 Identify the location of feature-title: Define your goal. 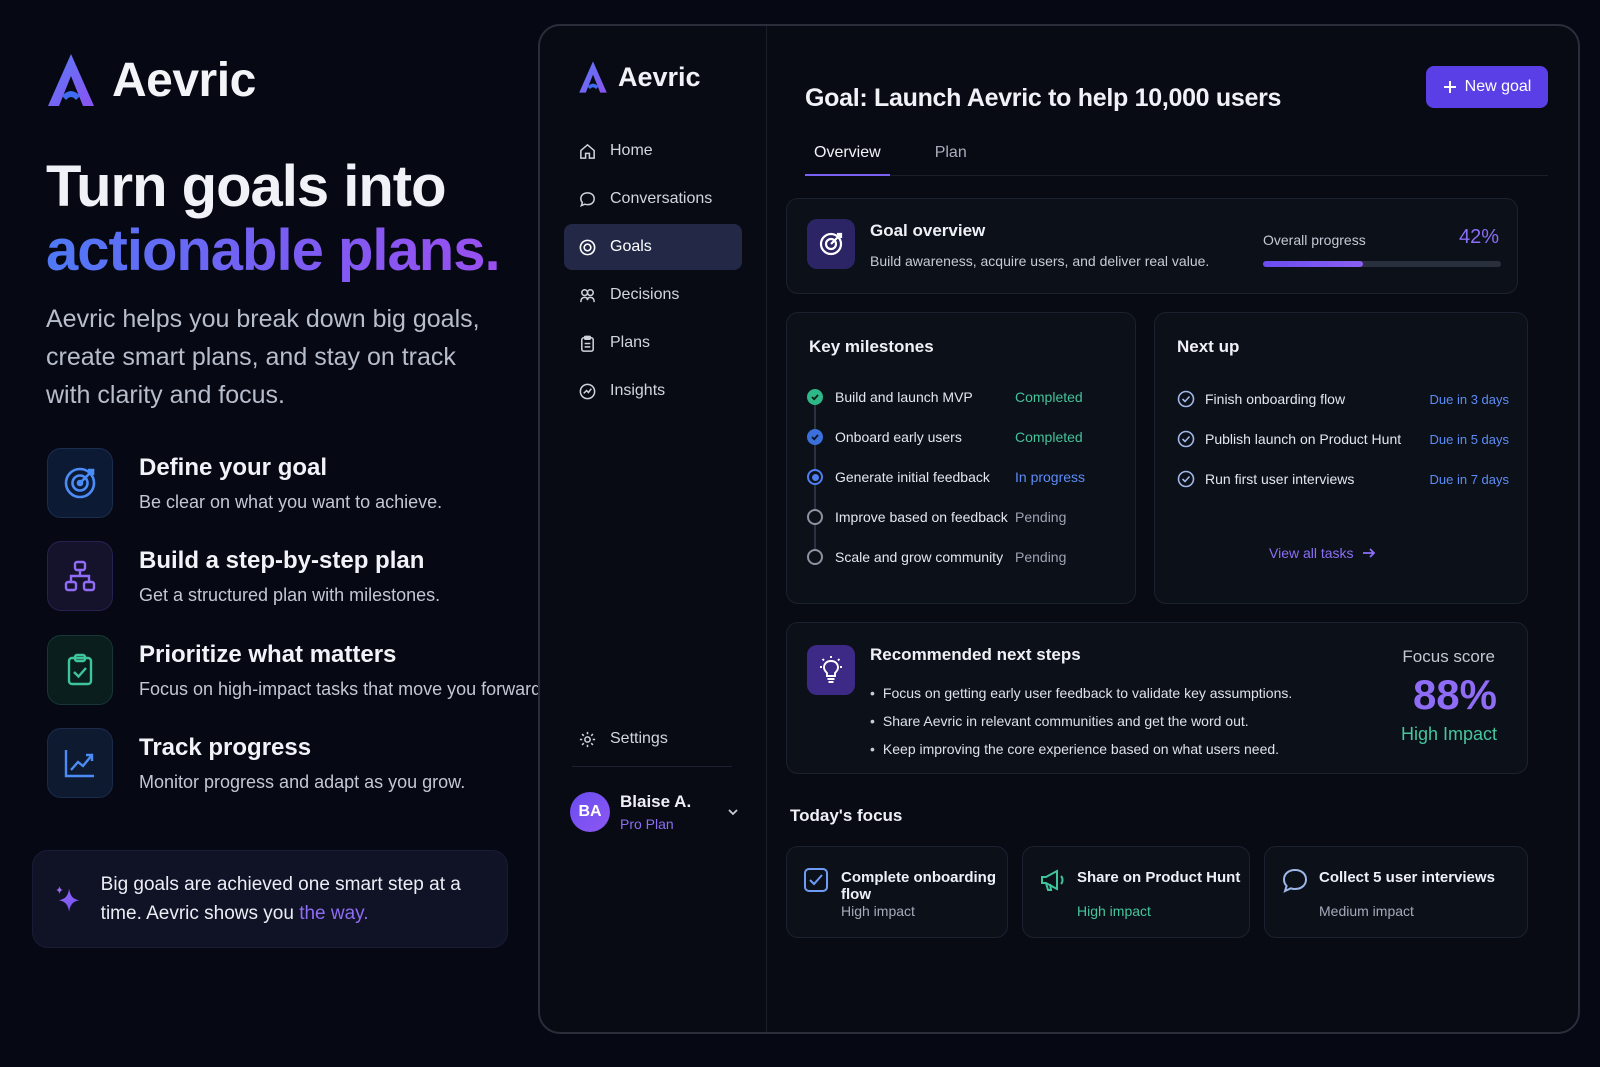
(233, 467).